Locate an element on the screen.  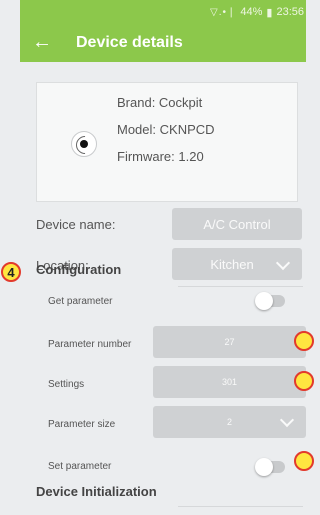
parameter-size-label: Parameter size is located at coordinates (82, 424).